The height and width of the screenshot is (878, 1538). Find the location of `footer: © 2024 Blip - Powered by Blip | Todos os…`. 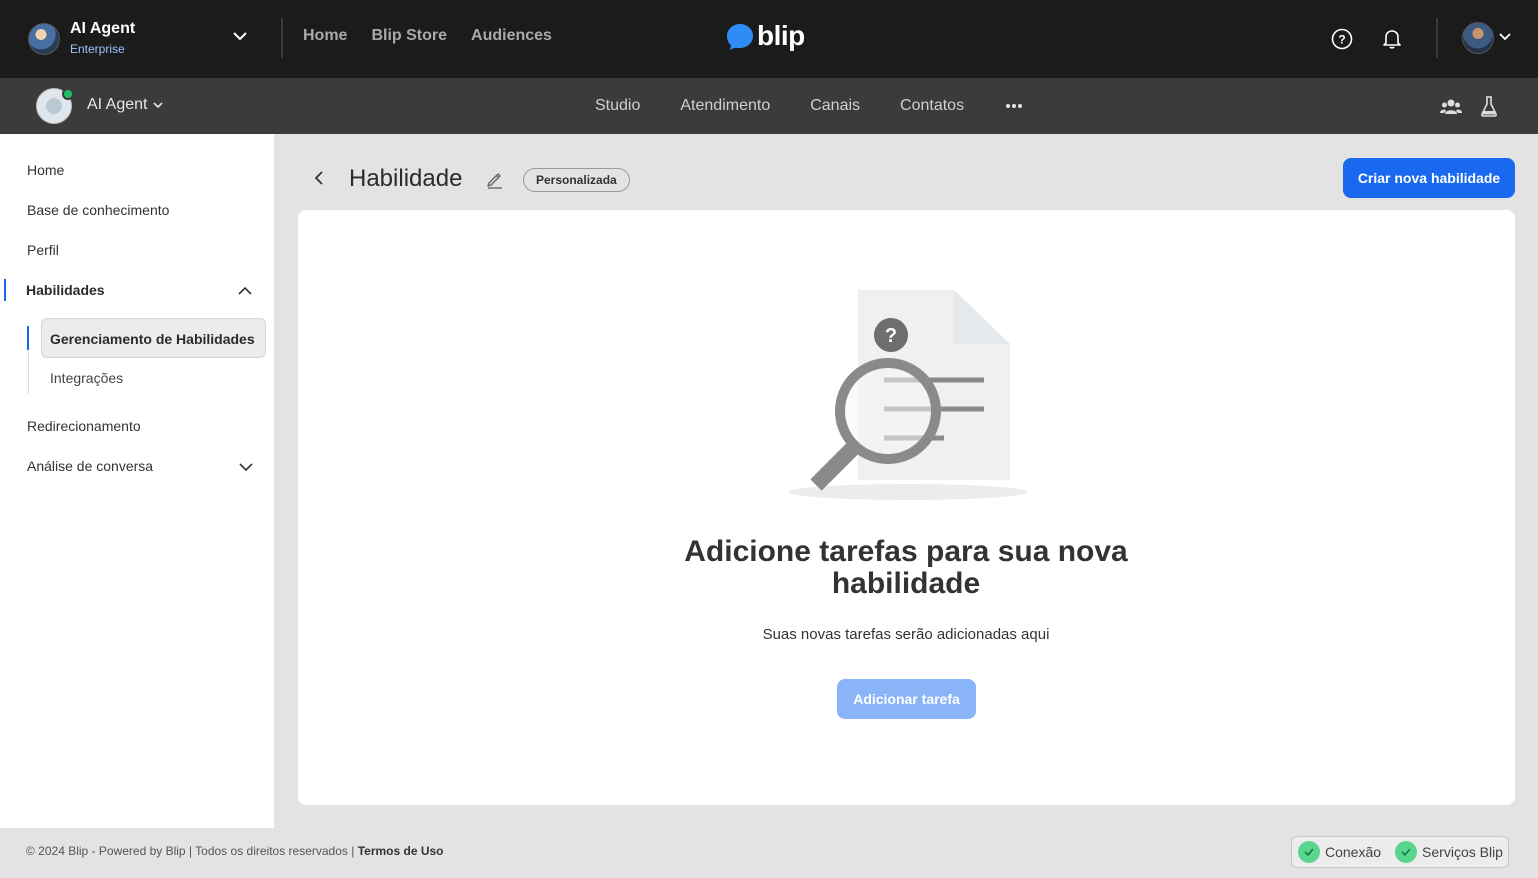

footer: © 2024 Blip - Powered by Blip | Todos os… is located at coordinates (769, 853).